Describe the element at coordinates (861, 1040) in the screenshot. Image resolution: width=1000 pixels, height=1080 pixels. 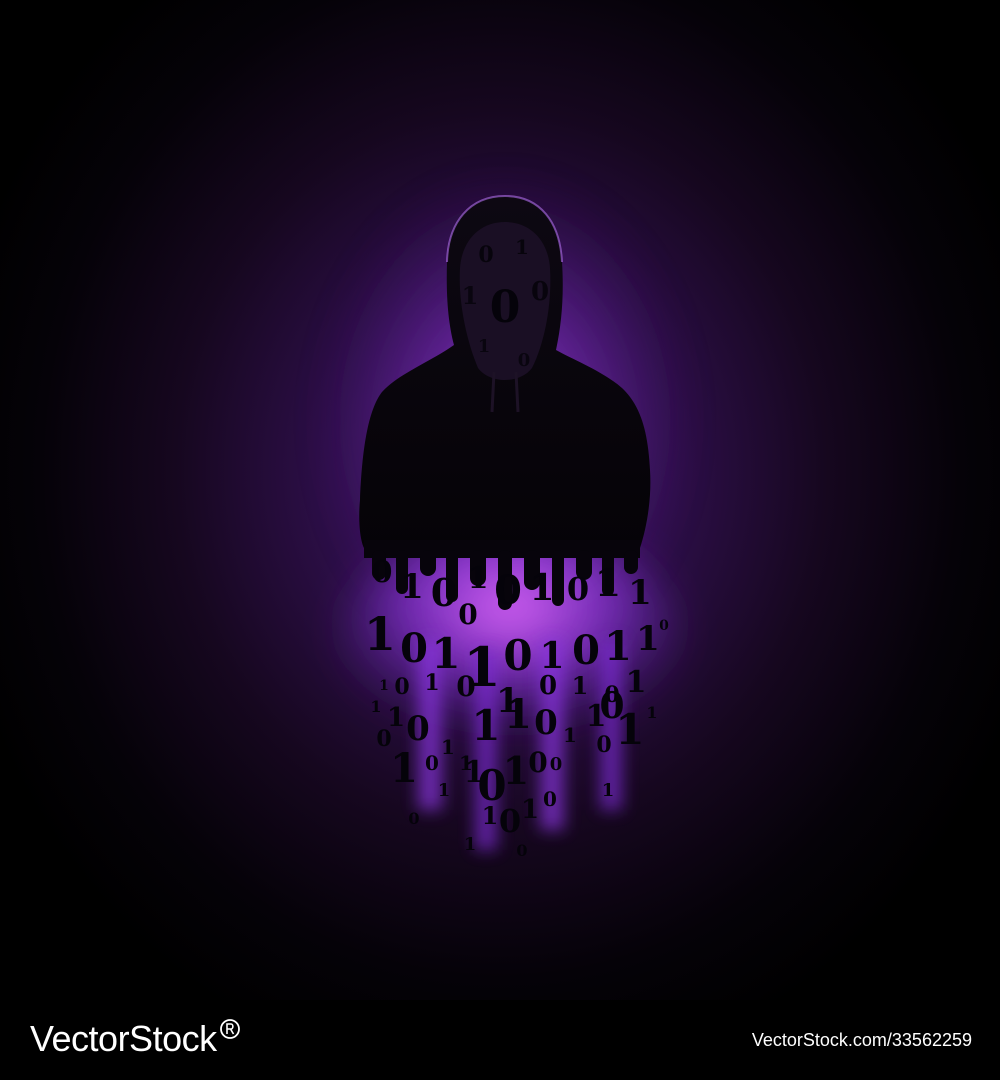
I see `image-id: VectorStock.com/33562259` at that location.